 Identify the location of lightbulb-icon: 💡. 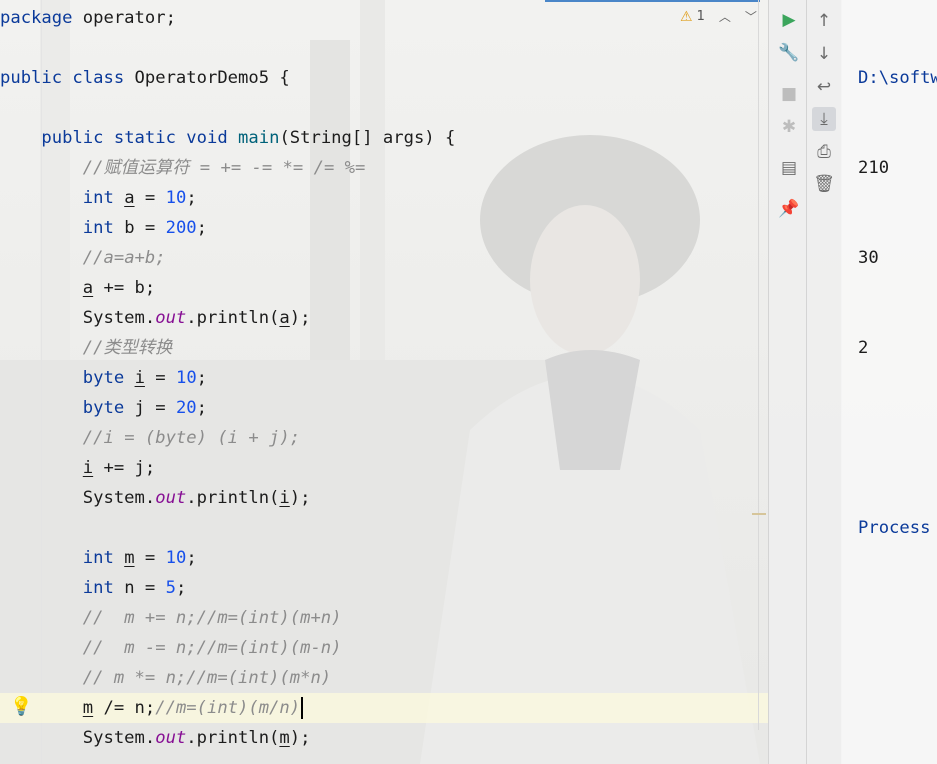
(21, 706).